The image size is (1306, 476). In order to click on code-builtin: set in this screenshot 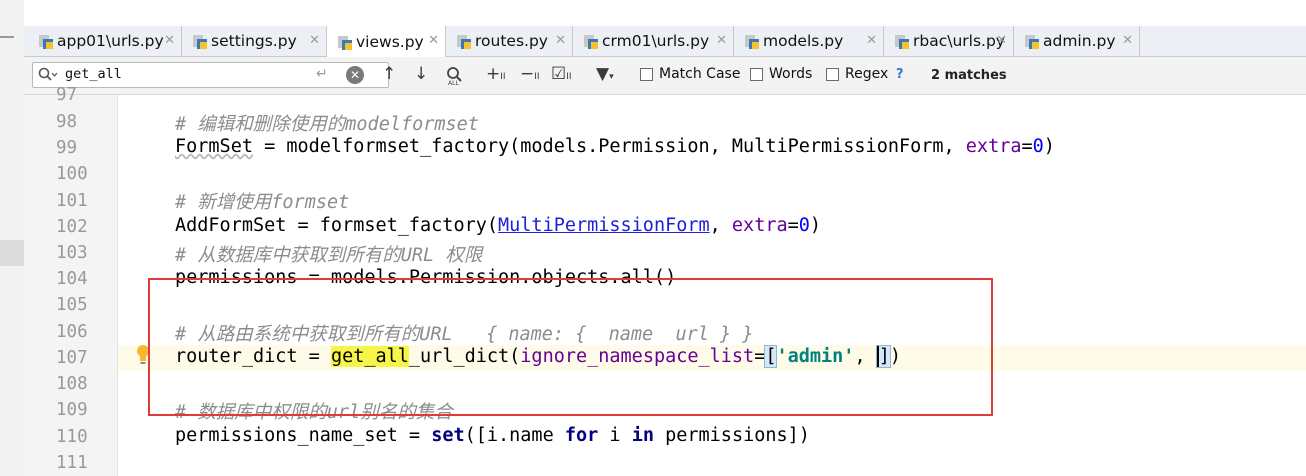, I will do `click(448, 435)`.